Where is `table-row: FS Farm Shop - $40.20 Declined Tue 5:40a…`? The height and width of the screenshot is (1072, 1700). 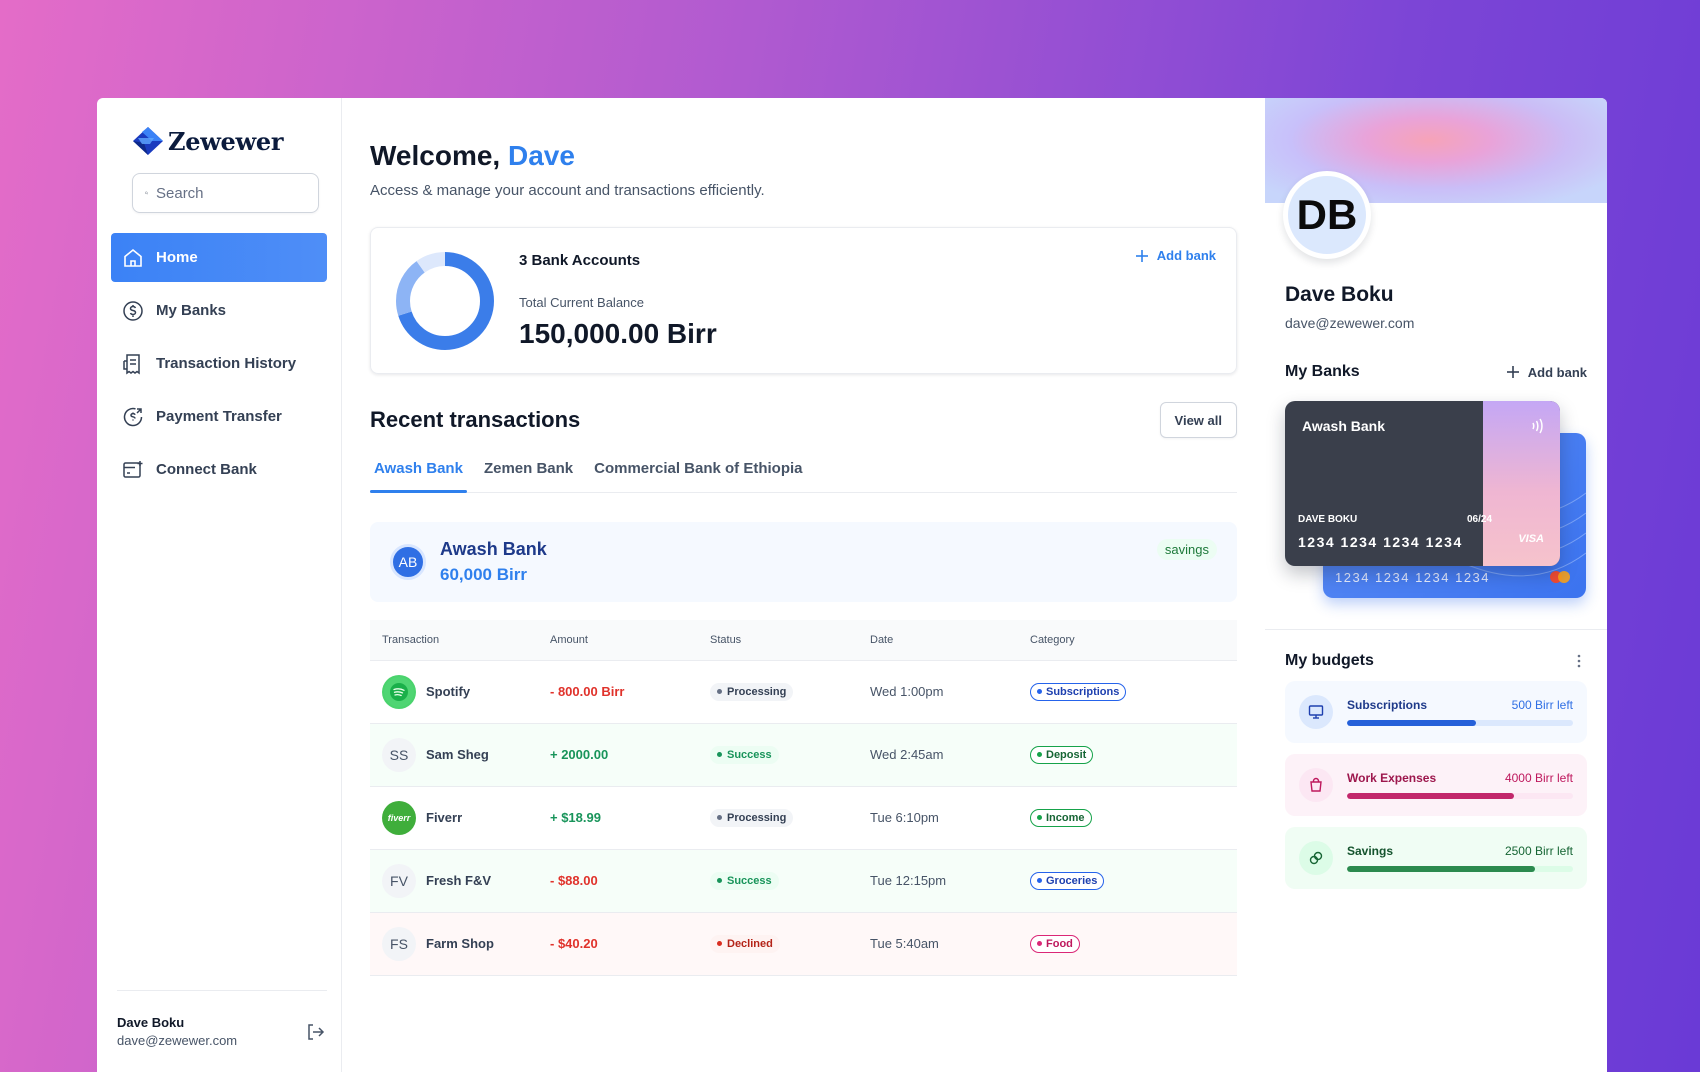 table-row: FS Farm Shop - $40.20 Declined Tue 5:40a… is located at coordinates (803, 943).